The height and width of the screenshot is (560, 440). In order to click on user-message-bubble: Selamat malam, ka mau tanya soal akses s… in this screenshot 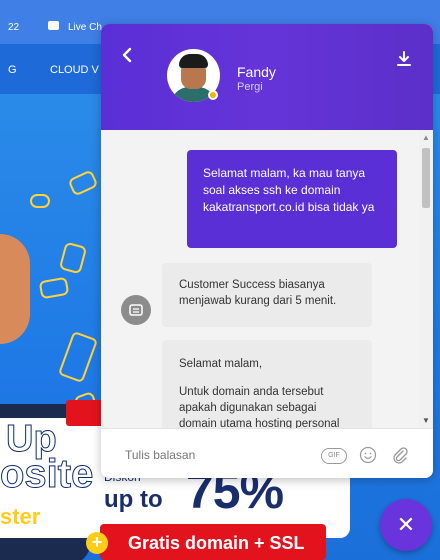, I will do `click(292, 199)`.